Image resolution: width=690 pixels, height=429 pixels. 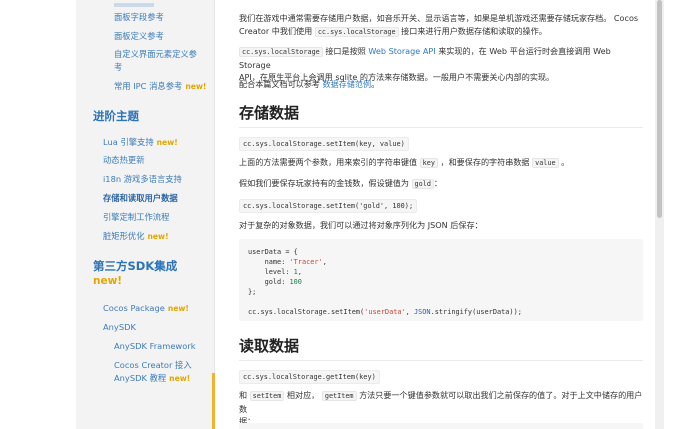 What do you see at coordinates (428, 163) in the screenshot?
I see `inline-code: key` at bounding box center [428, 163].